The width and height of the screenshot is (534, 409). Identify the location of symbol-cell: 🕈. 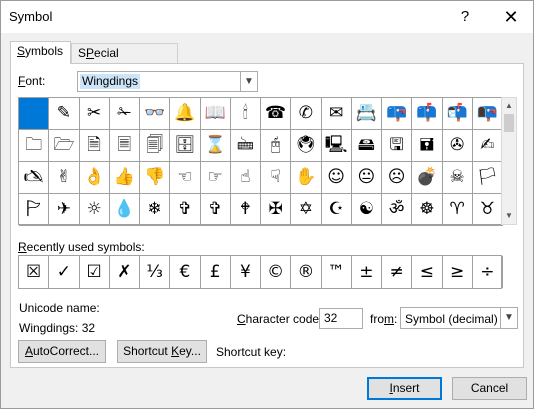
(245, 210).